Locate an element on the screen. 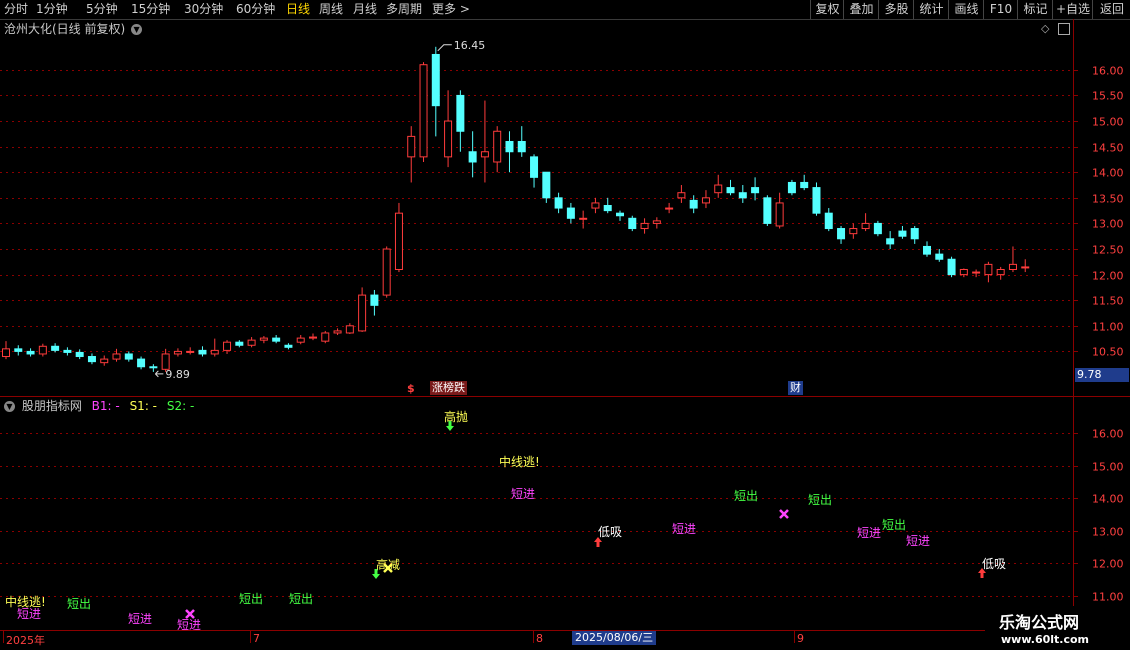 Image resolution: width=1130 pixels, height=650 pixels. y-tick-label: 13.00 is located at coordinates (1108, 224).